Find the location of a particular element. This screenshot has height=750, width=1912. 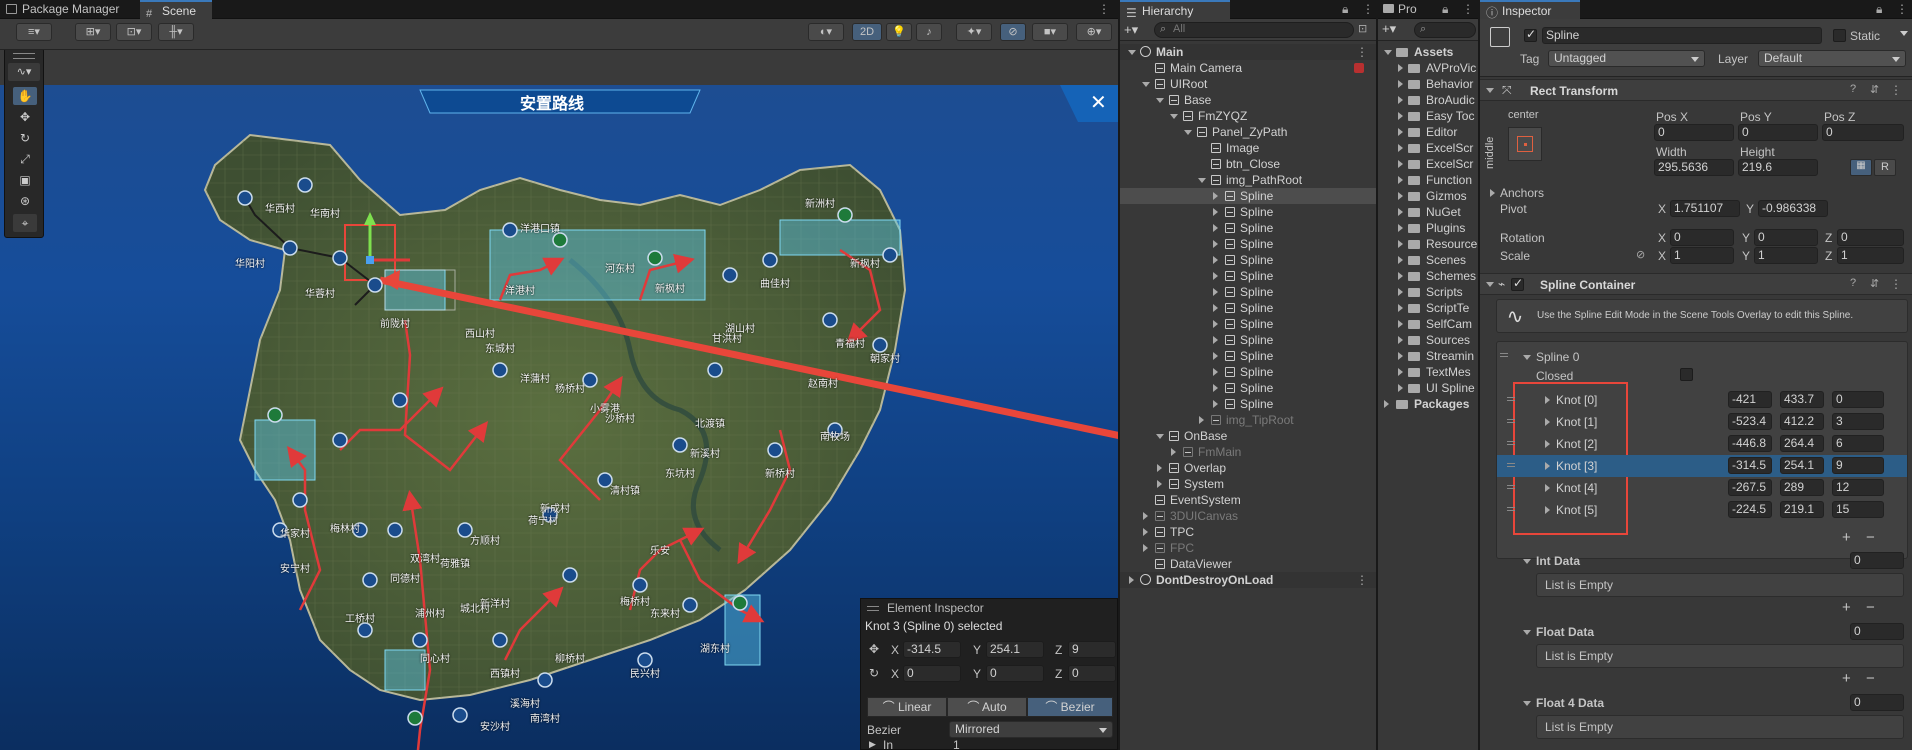

in-expand-arrow: ▶ is located at coordinates (872, 744).